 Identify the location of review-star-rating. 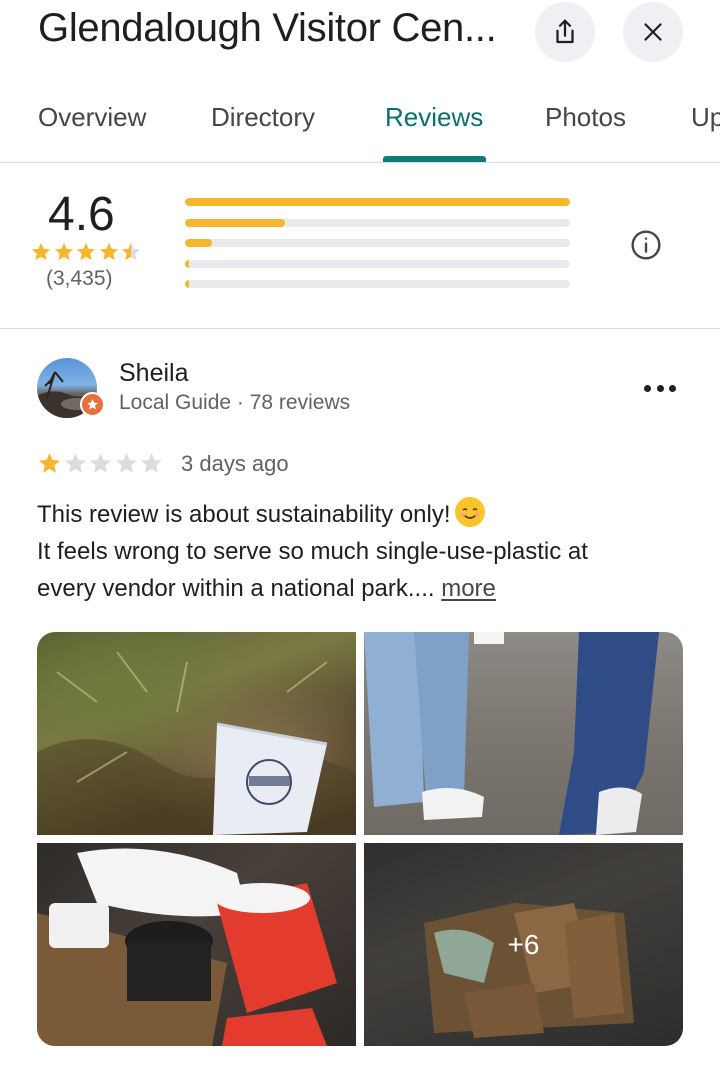
(101, 463).